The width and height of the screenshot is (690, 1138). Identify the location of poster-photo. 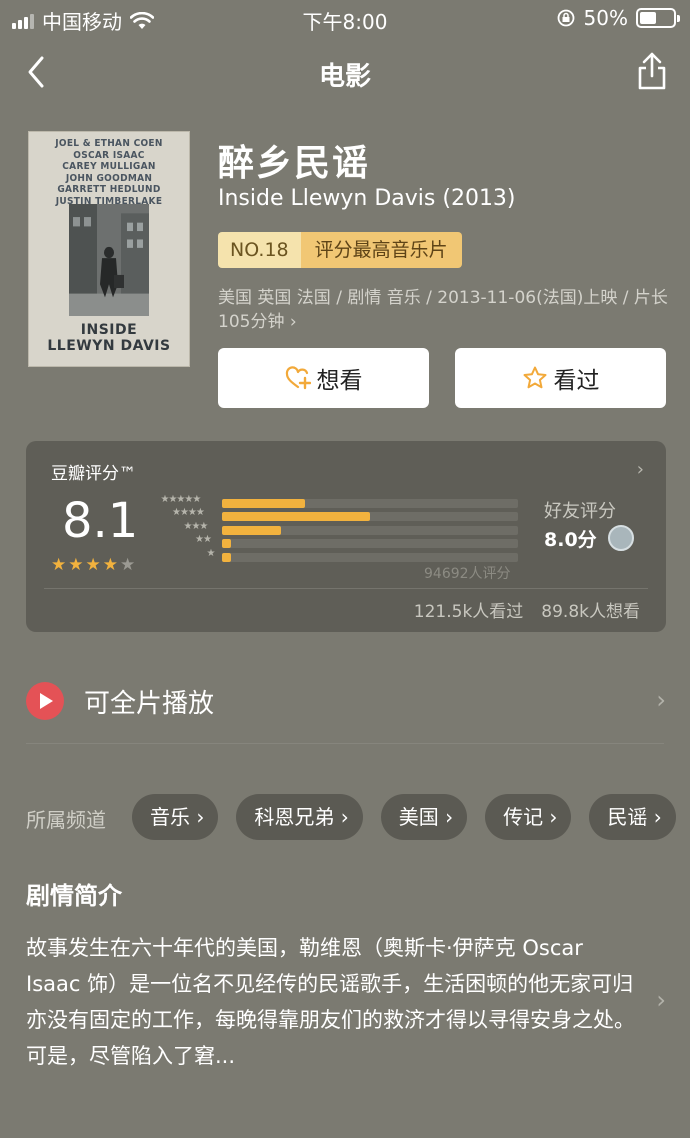
(109, 260).